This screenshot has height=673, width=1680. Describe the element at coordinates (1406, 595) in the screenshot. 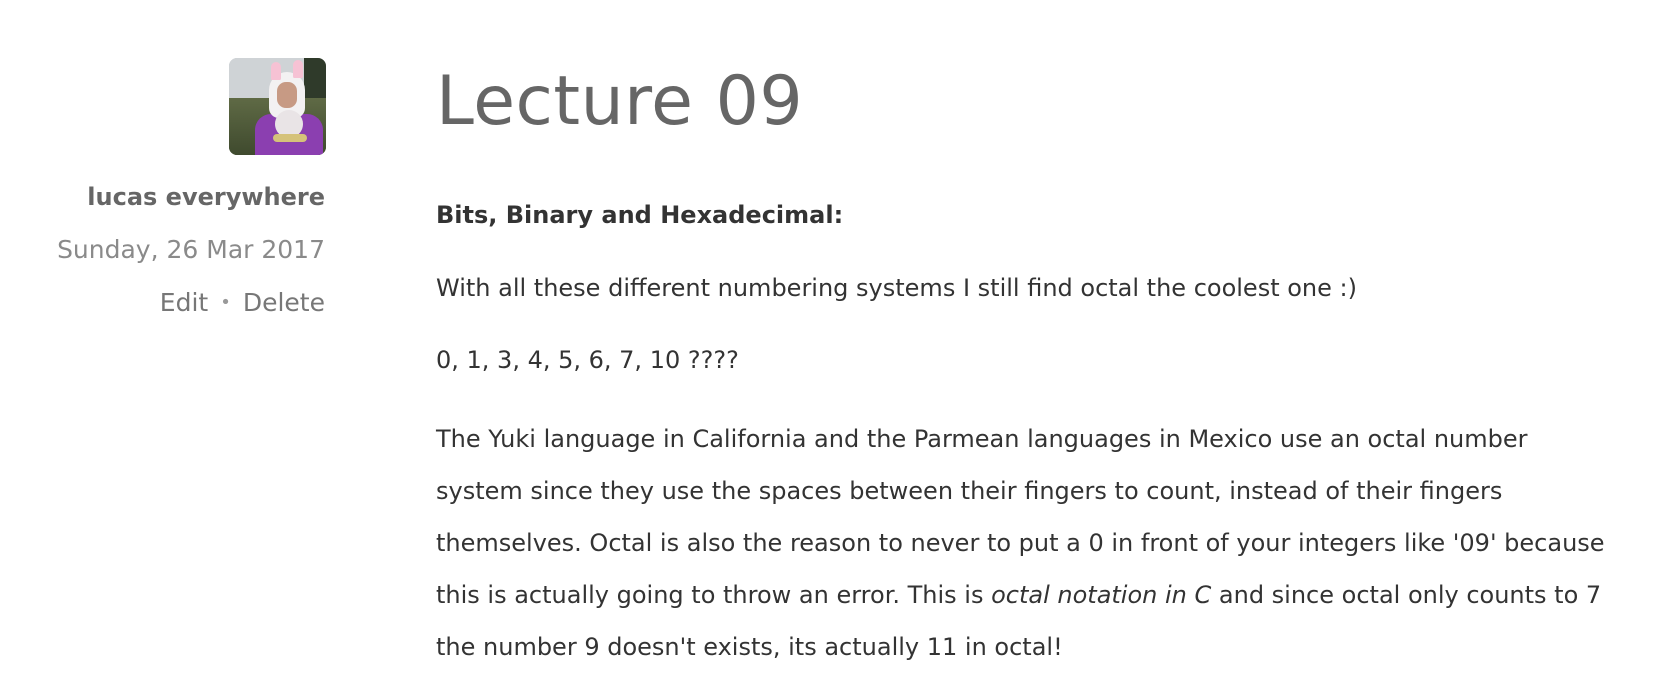

I see `line-text-after: and since octal only counts to 7` at that location.